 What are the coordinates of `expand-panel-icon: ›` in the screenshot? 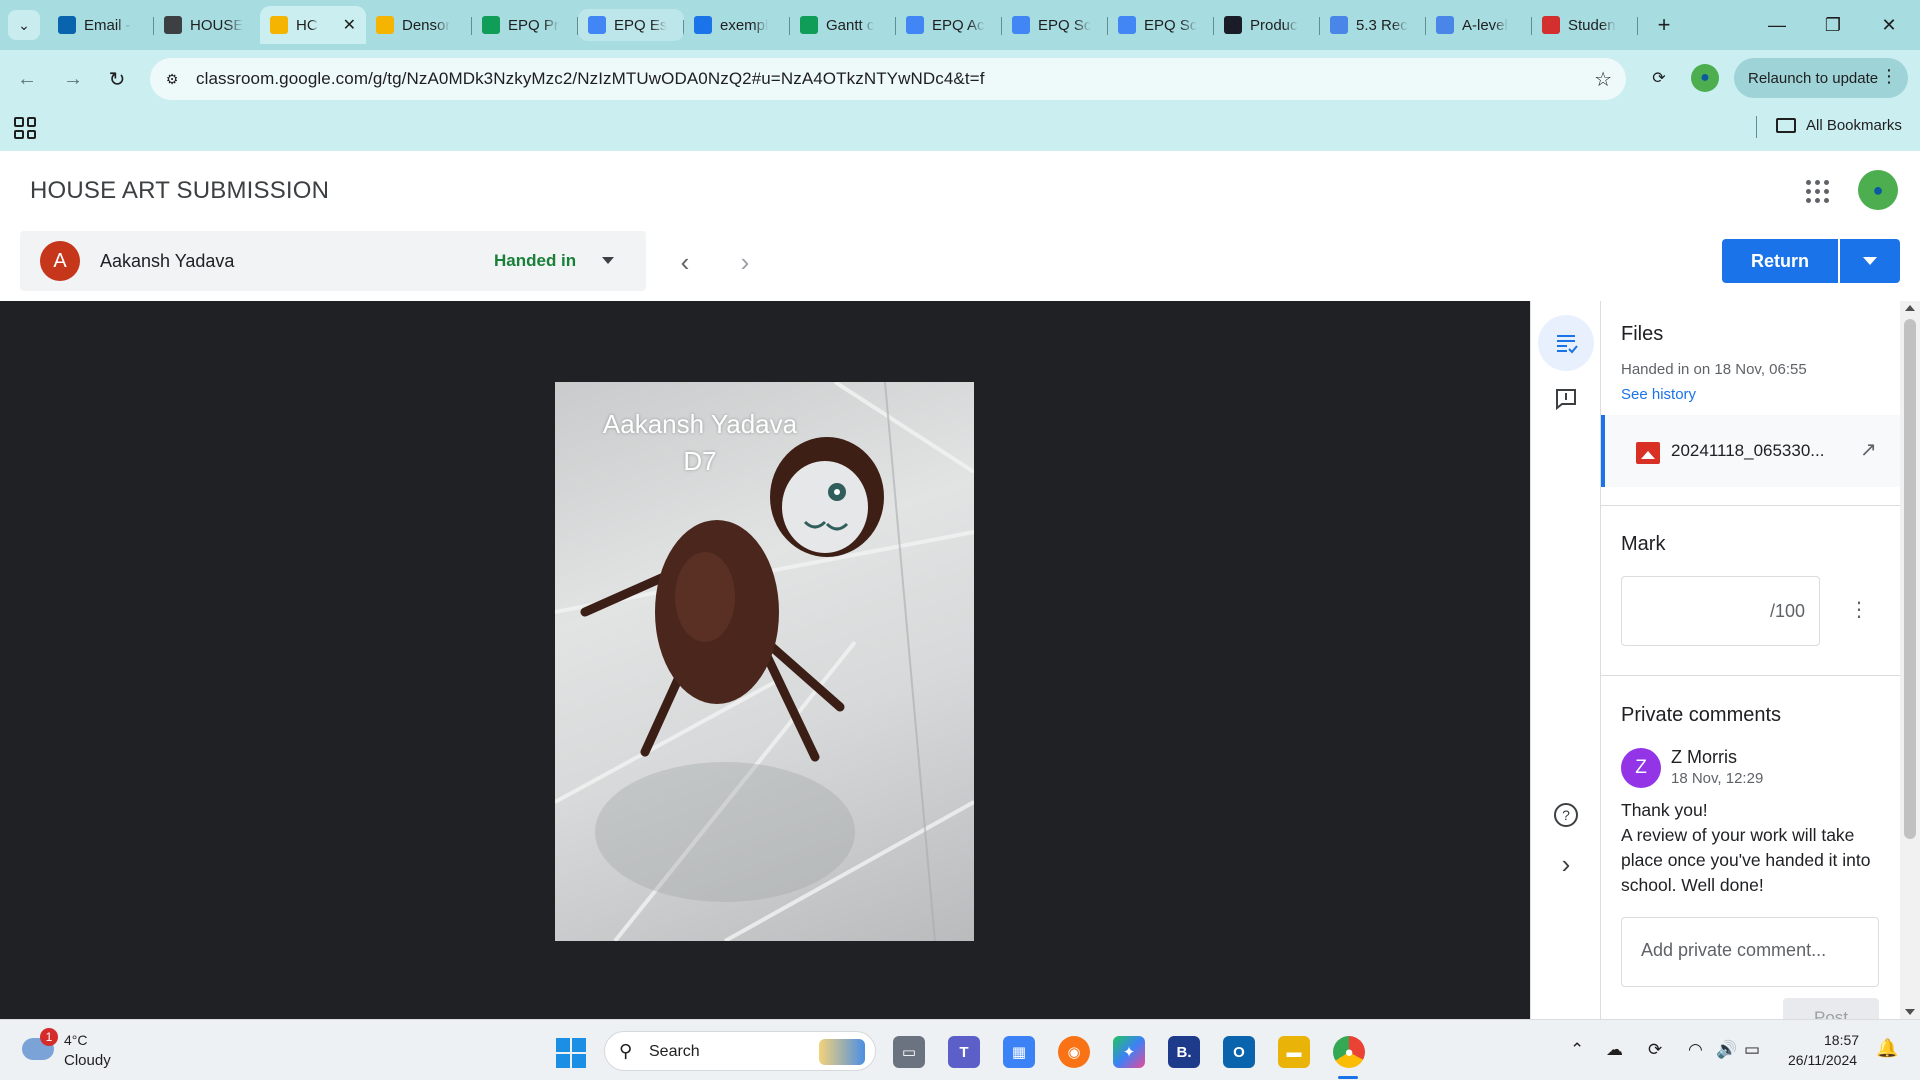 It's located at (1566, 864).